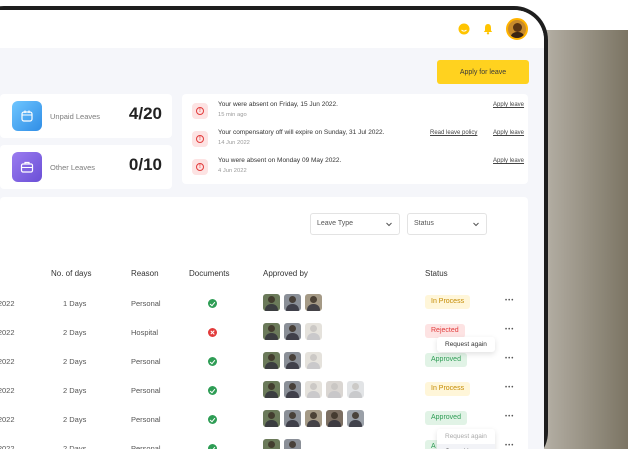  I want to click on notification-text: You were absent on Monday 09 May 2022., so click(280, 160).